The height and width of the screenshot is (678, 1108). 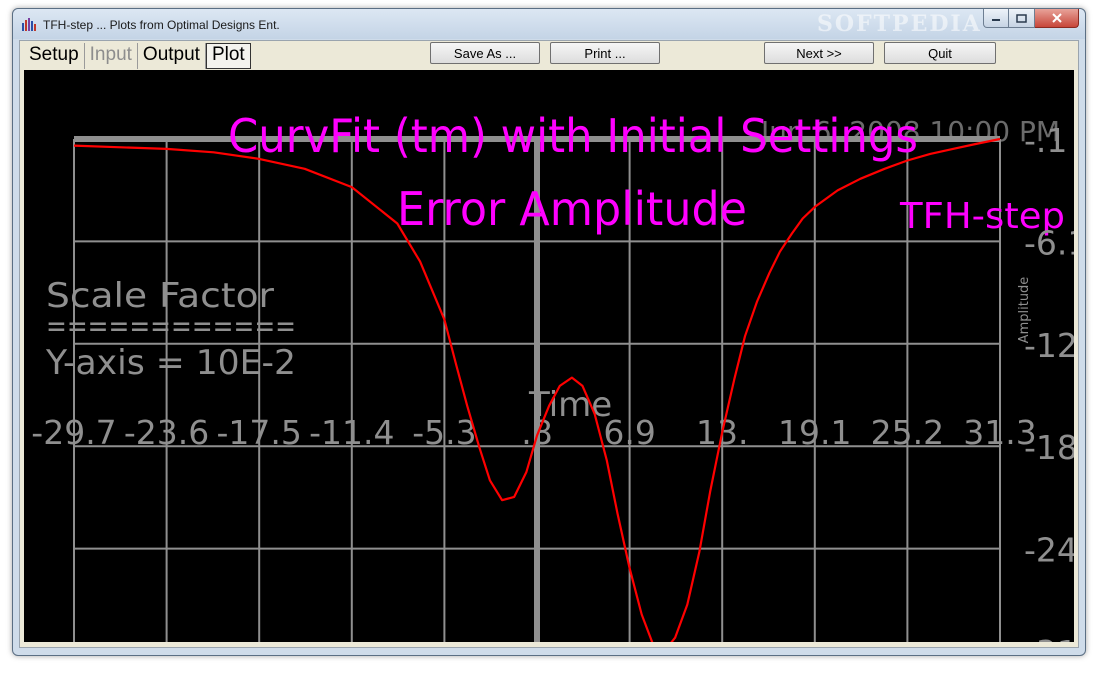 I want to click on tab-bar: Setup Input Output Plot, so click(x=137, y=56).